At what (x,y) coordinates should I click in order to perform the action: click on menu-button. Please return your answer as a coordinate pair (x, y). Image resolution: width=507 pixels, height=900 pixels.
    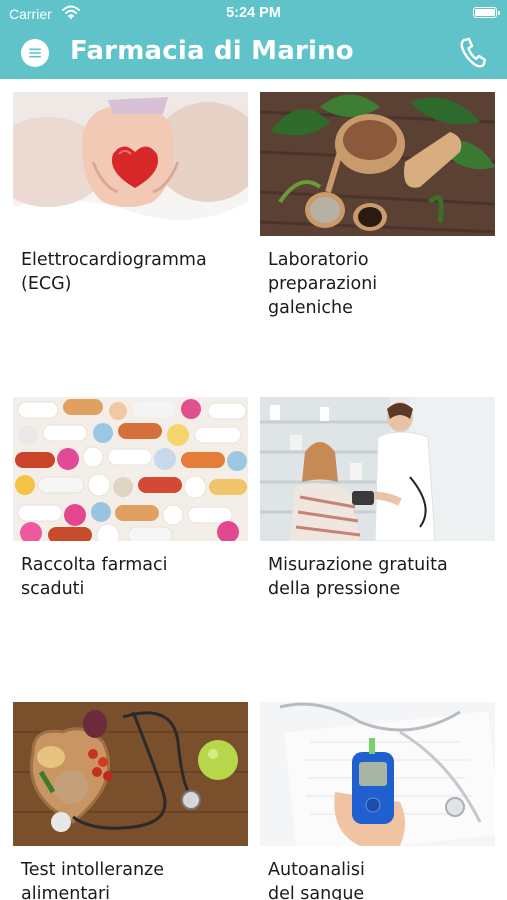
    Looking at the image, I should click on (35, 53).